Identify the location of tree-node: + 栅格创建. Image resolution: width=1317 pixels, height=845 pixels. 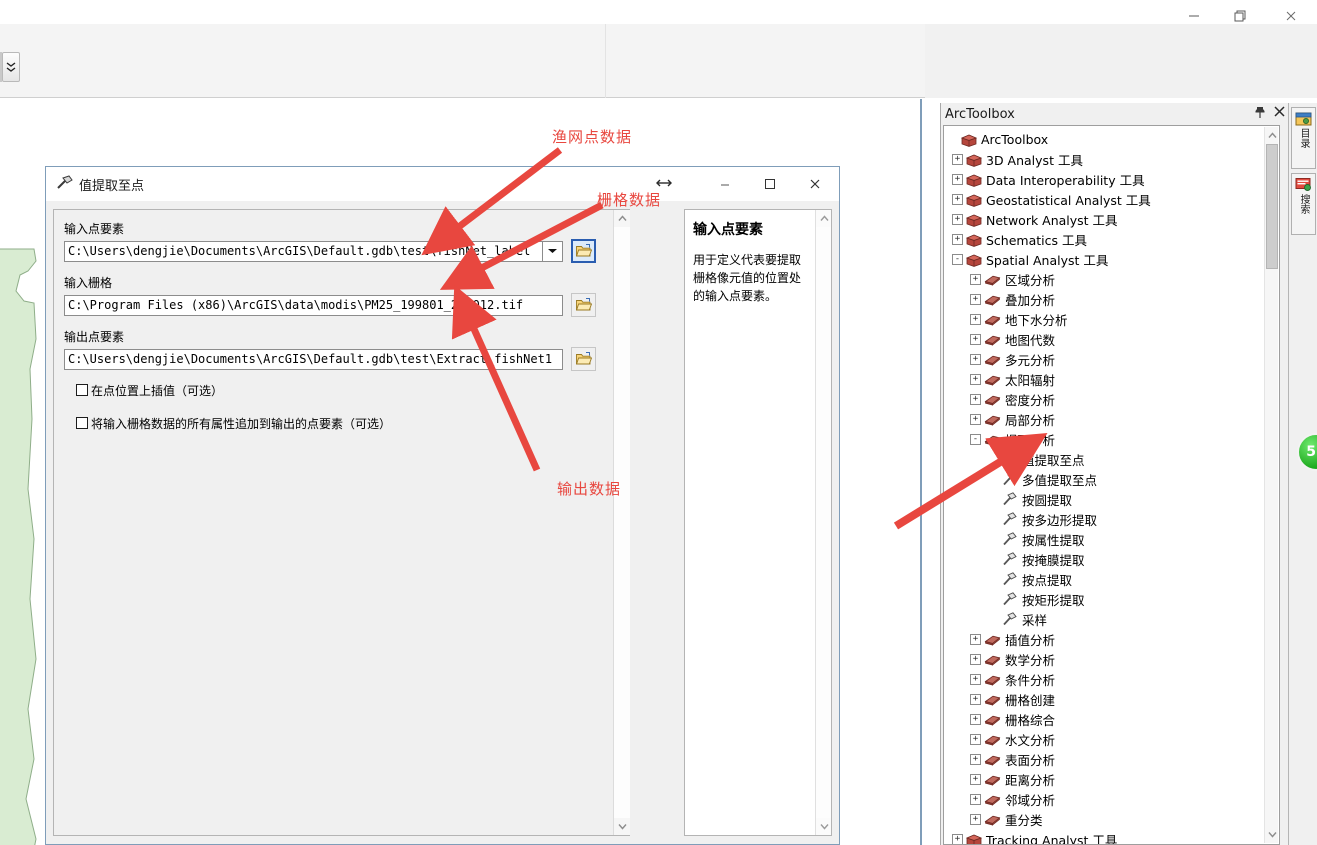
(1111, 699).